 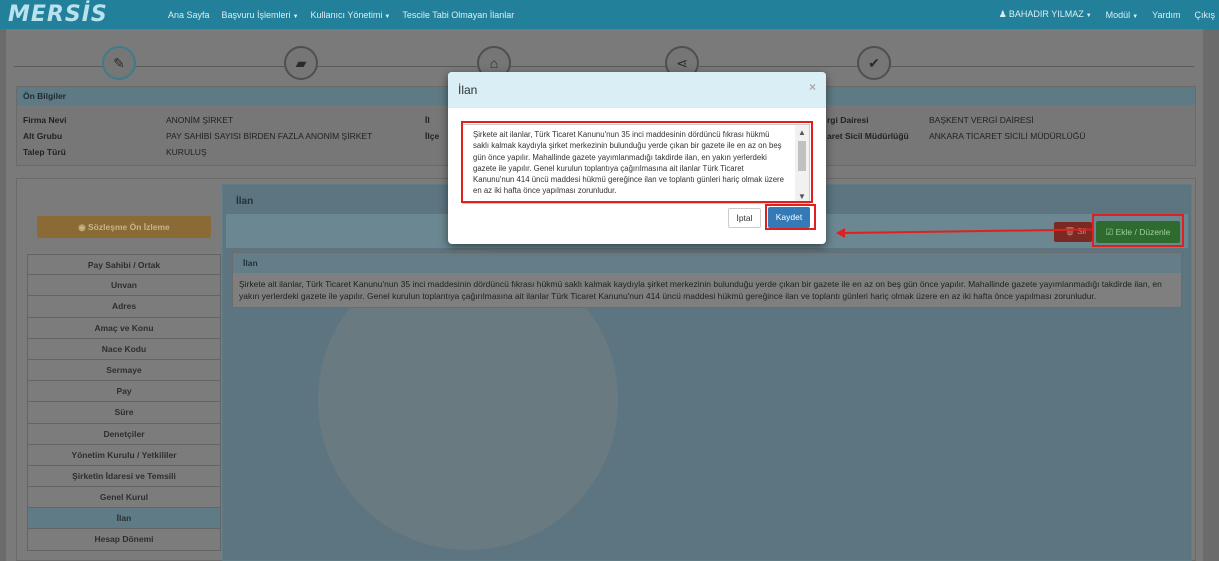 What do you see at coordinates (186, 152) in the screenshot?
I see `talep-turu-value: KURULUŞ` at bounding box center [186, 152].